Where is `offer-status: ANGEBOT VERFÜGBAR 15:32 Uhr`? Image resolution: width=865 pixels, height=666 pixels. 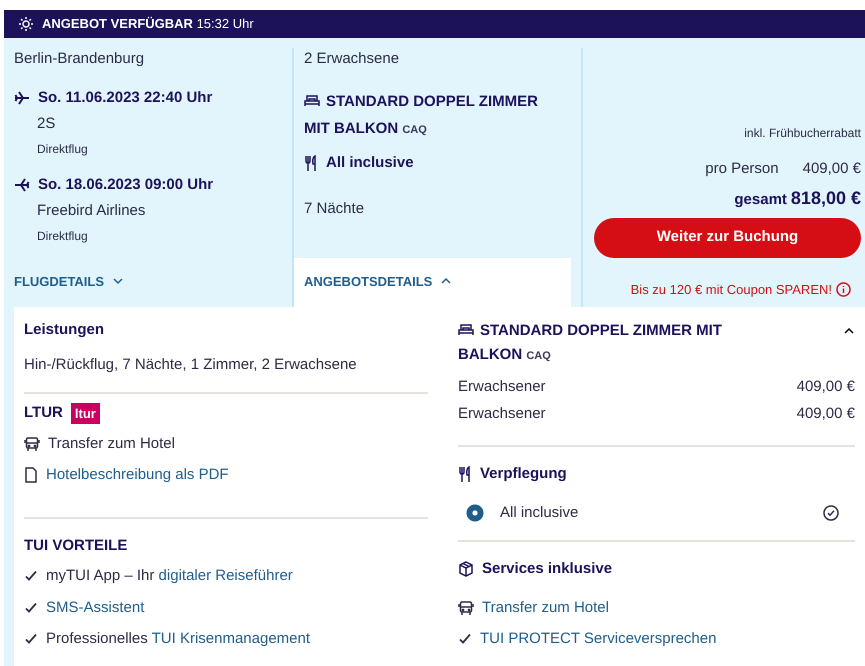
offer-status: ANGEBOT VERFÜGBAR 15:32 Uhr is located at coordinates (148, 24).